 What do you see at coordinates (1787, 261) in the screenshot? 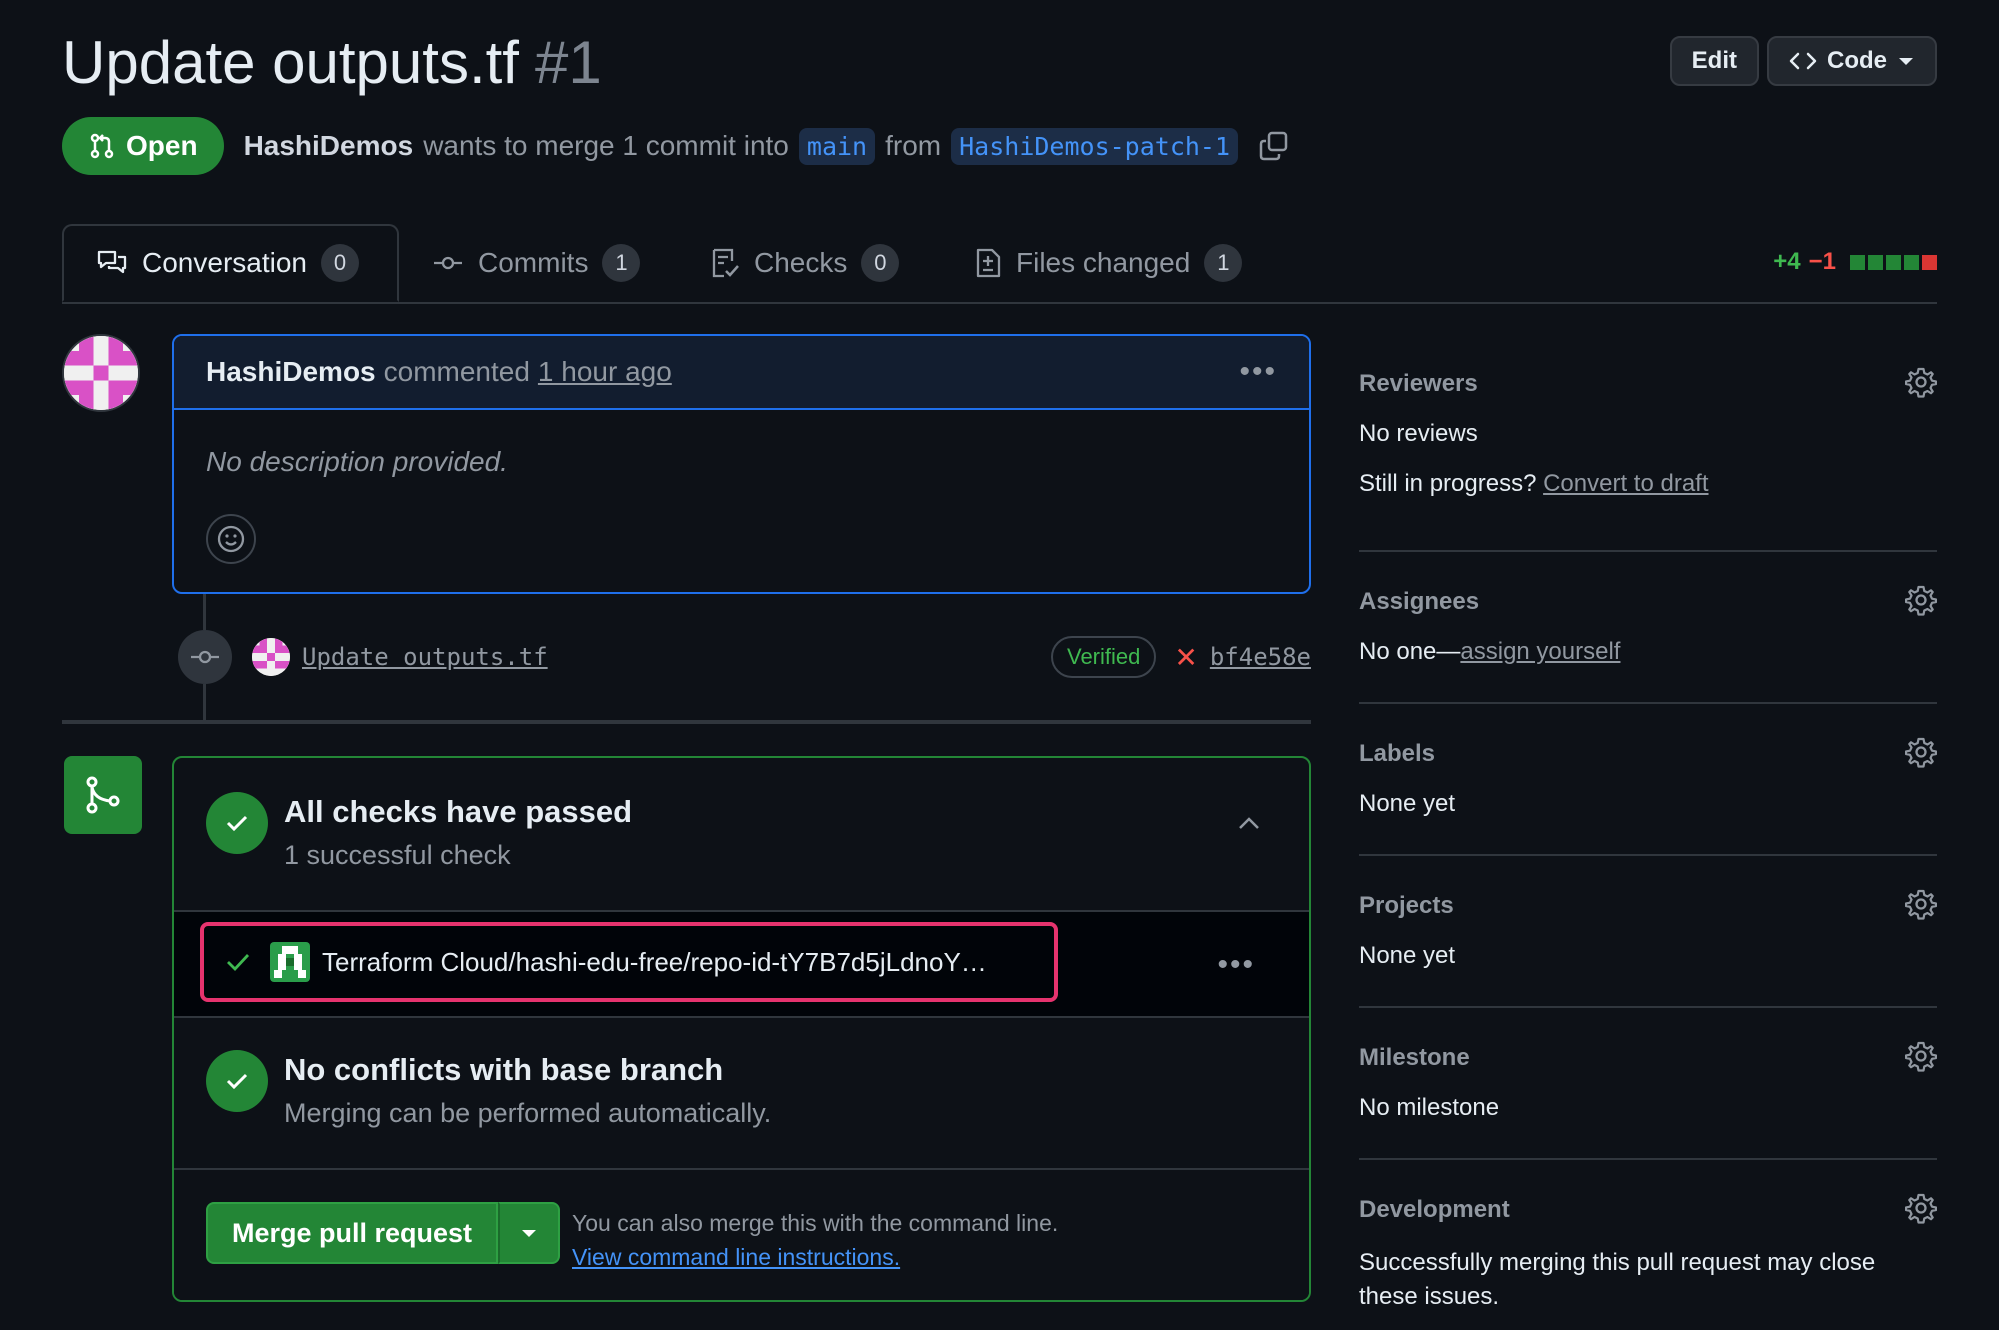
I see `diff-additions: +4` at bounding box center [1787, 261].